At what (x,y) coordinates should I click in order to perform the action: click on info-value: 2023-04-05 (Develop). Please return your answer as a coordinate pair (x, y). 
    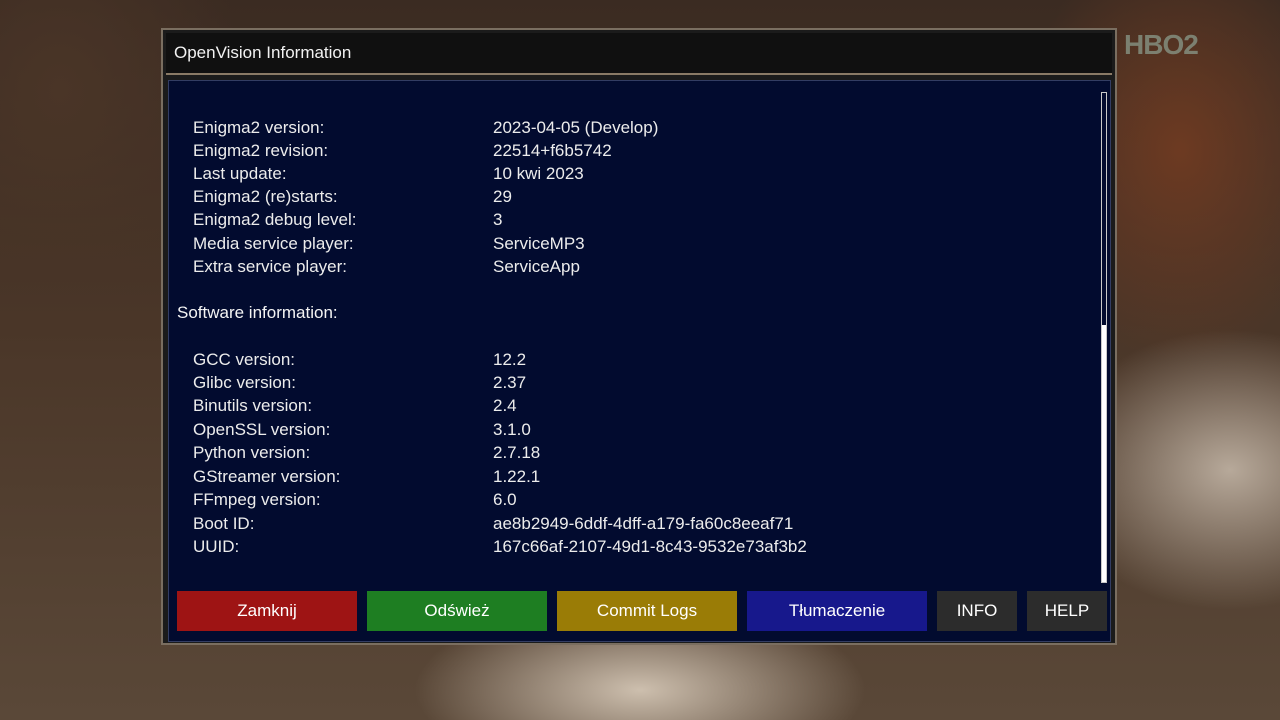
    Looking at the image, I should click on (576, 127).